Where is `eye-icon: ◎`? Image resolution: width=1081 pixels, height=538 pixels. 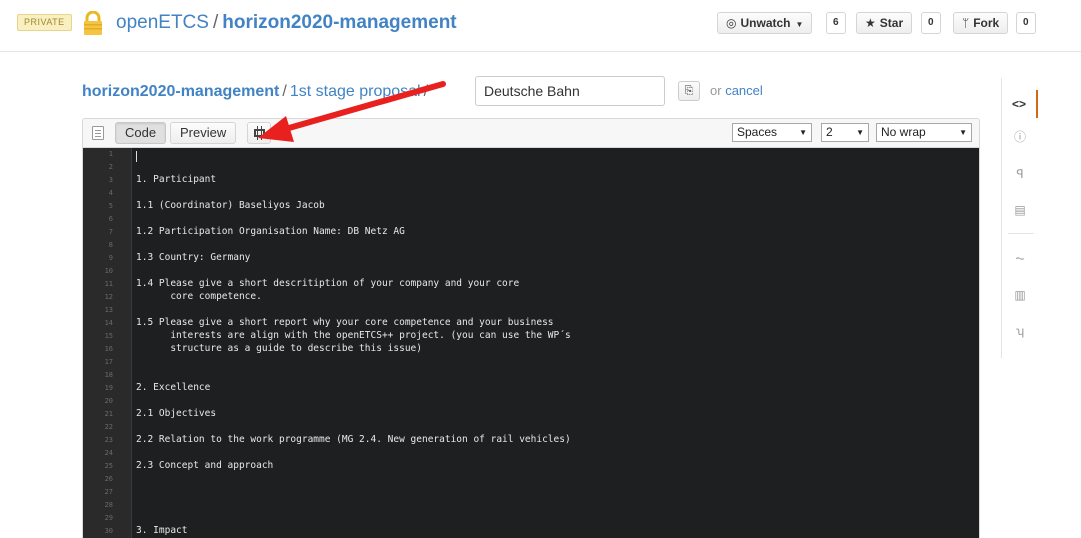
eye-icon: ◎ is located at coordinates (731, 23).